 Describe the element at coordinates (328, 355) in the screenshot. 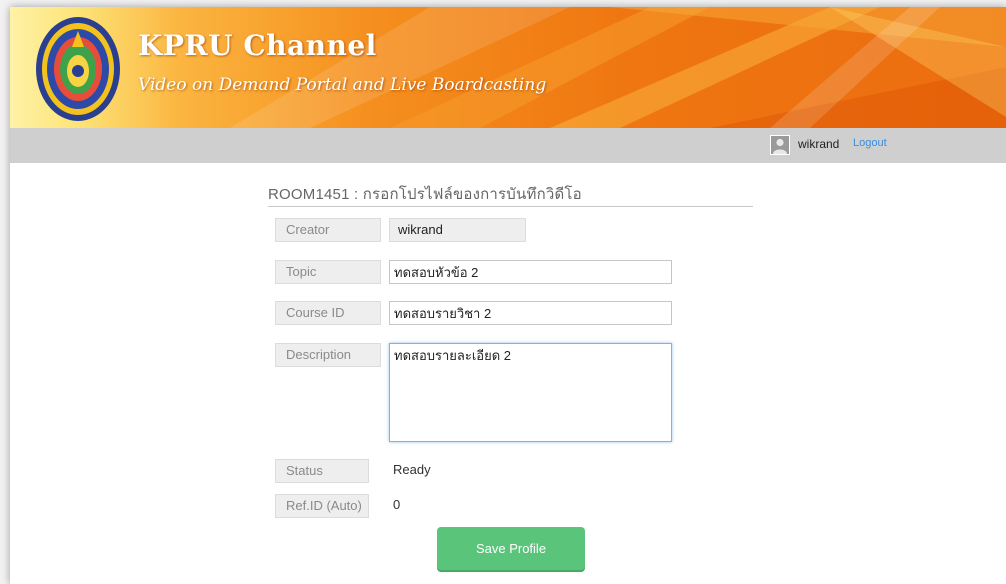

I see `description-label: Description` at that location.